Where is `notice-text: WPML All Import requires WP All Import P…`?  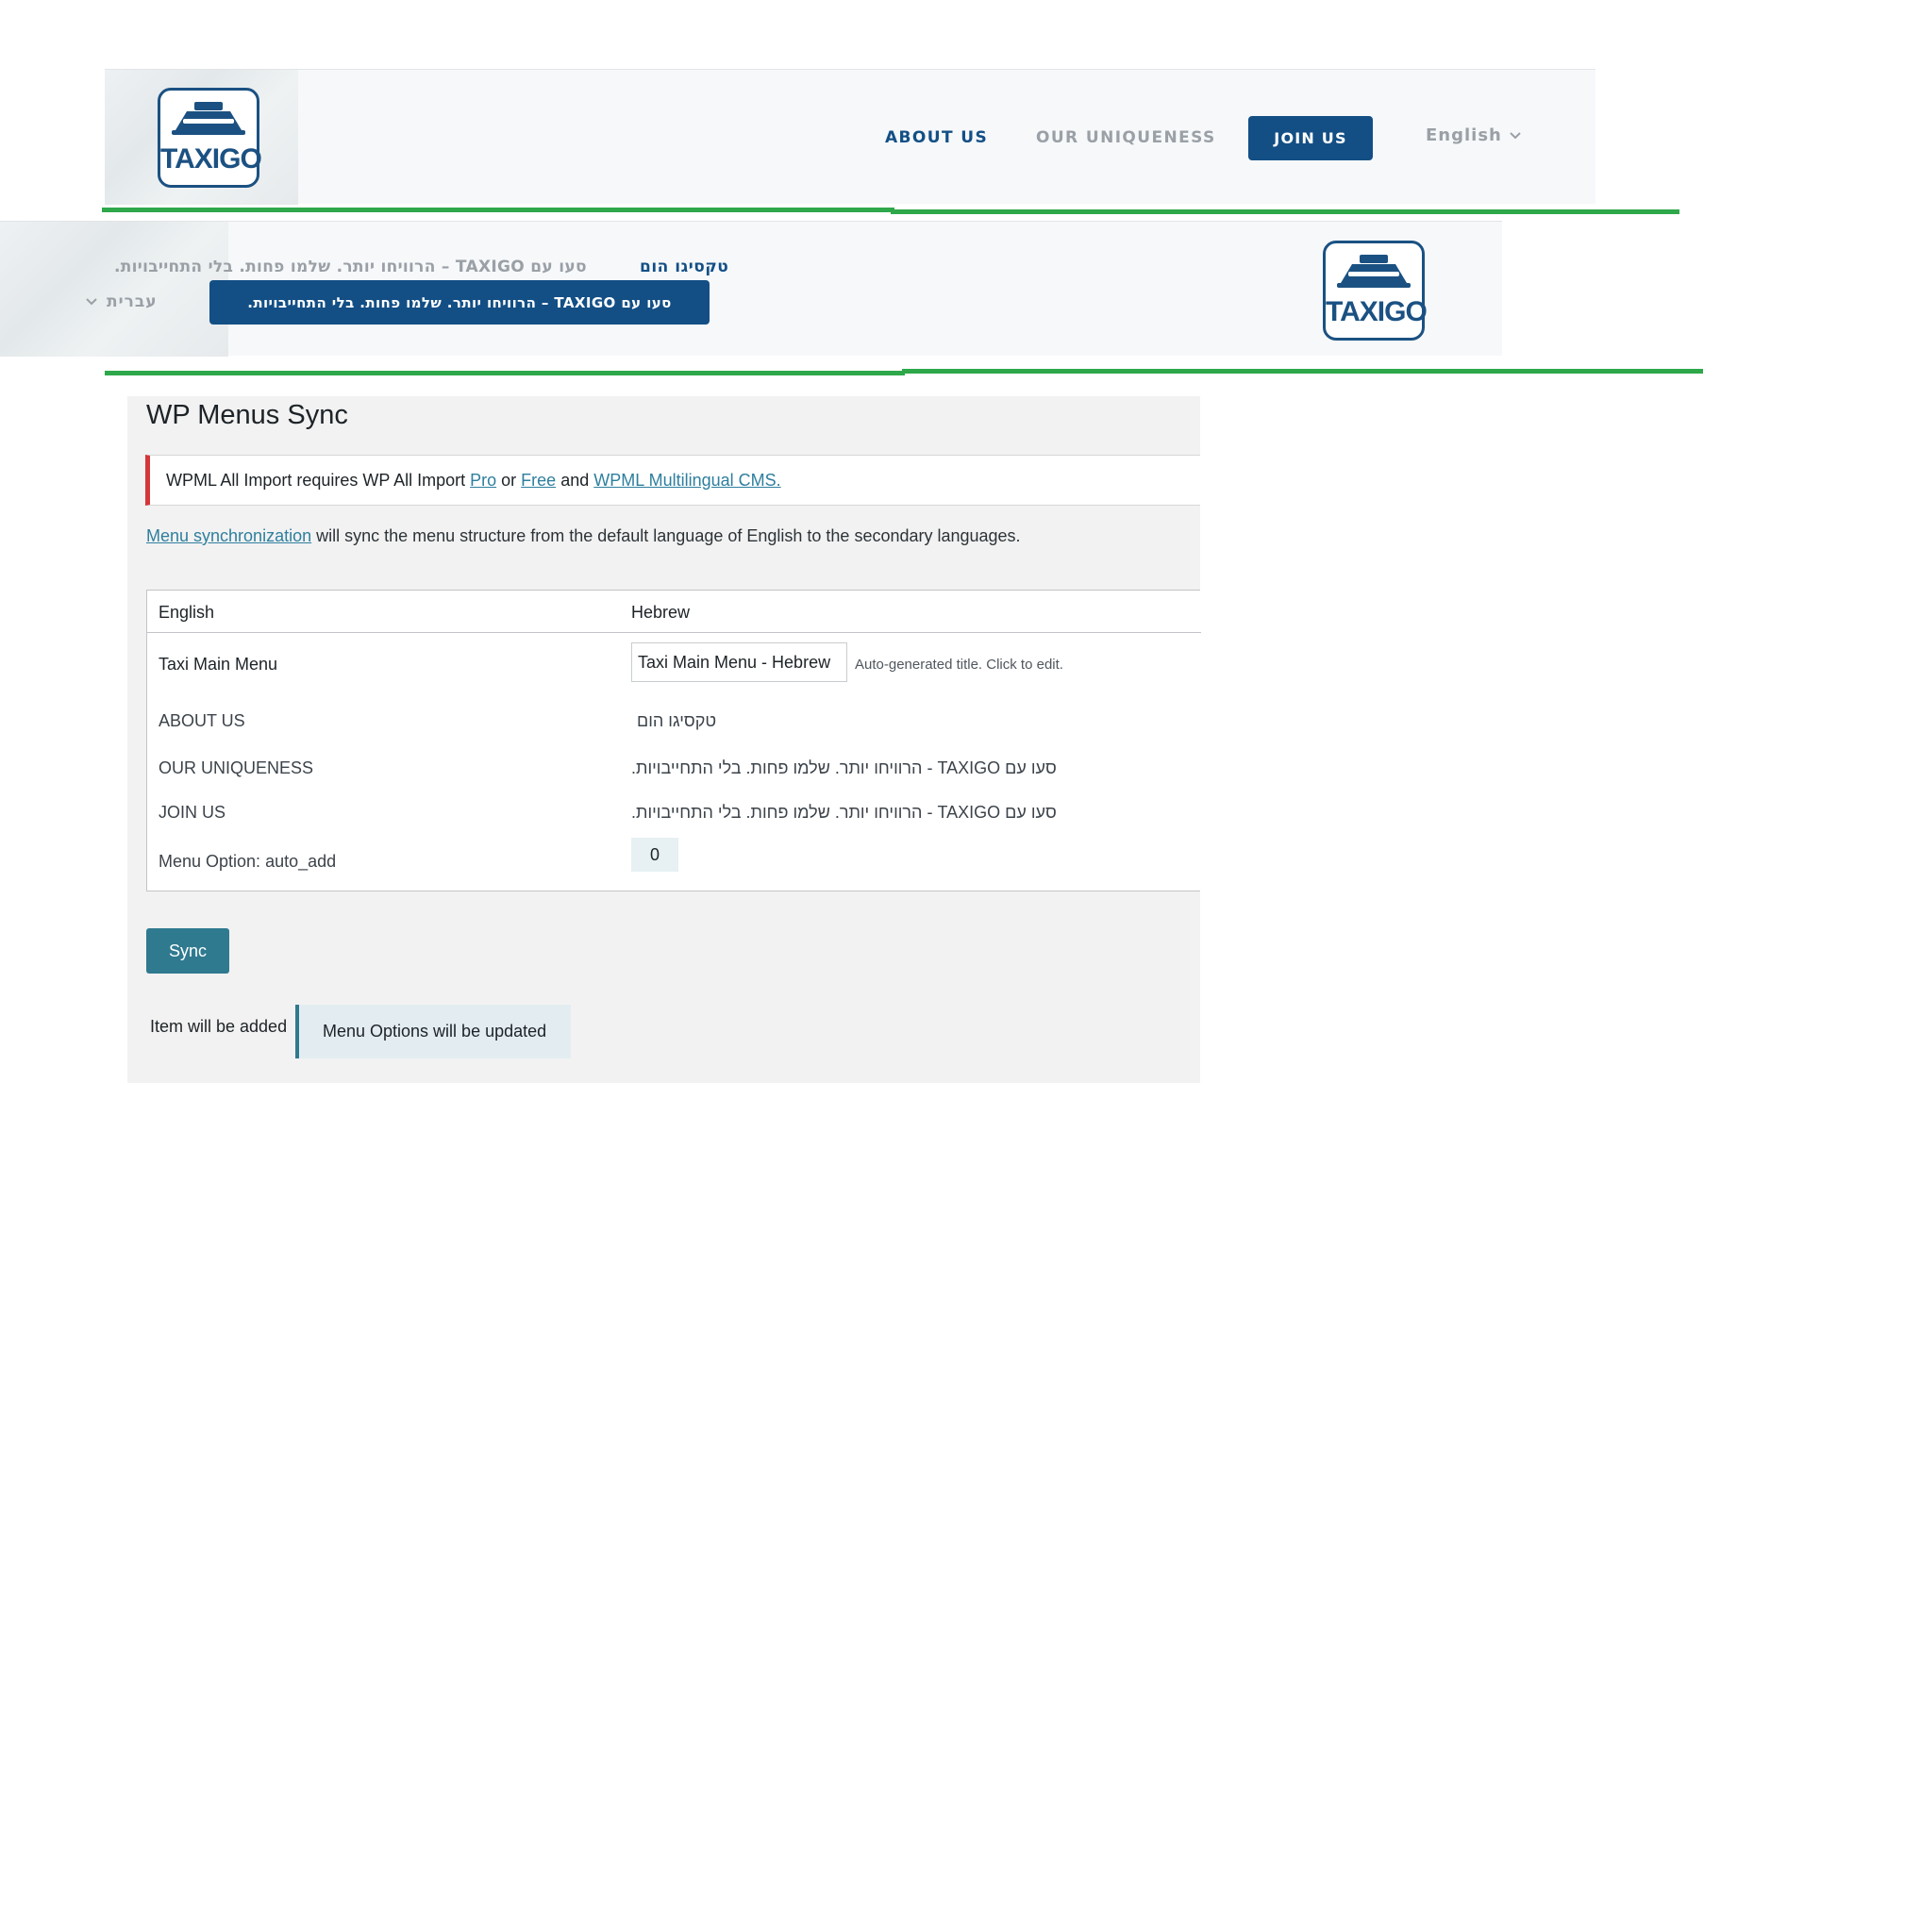
notice-text: WPML All Import requires WP All Import P… is located at coordinates (473, 480).